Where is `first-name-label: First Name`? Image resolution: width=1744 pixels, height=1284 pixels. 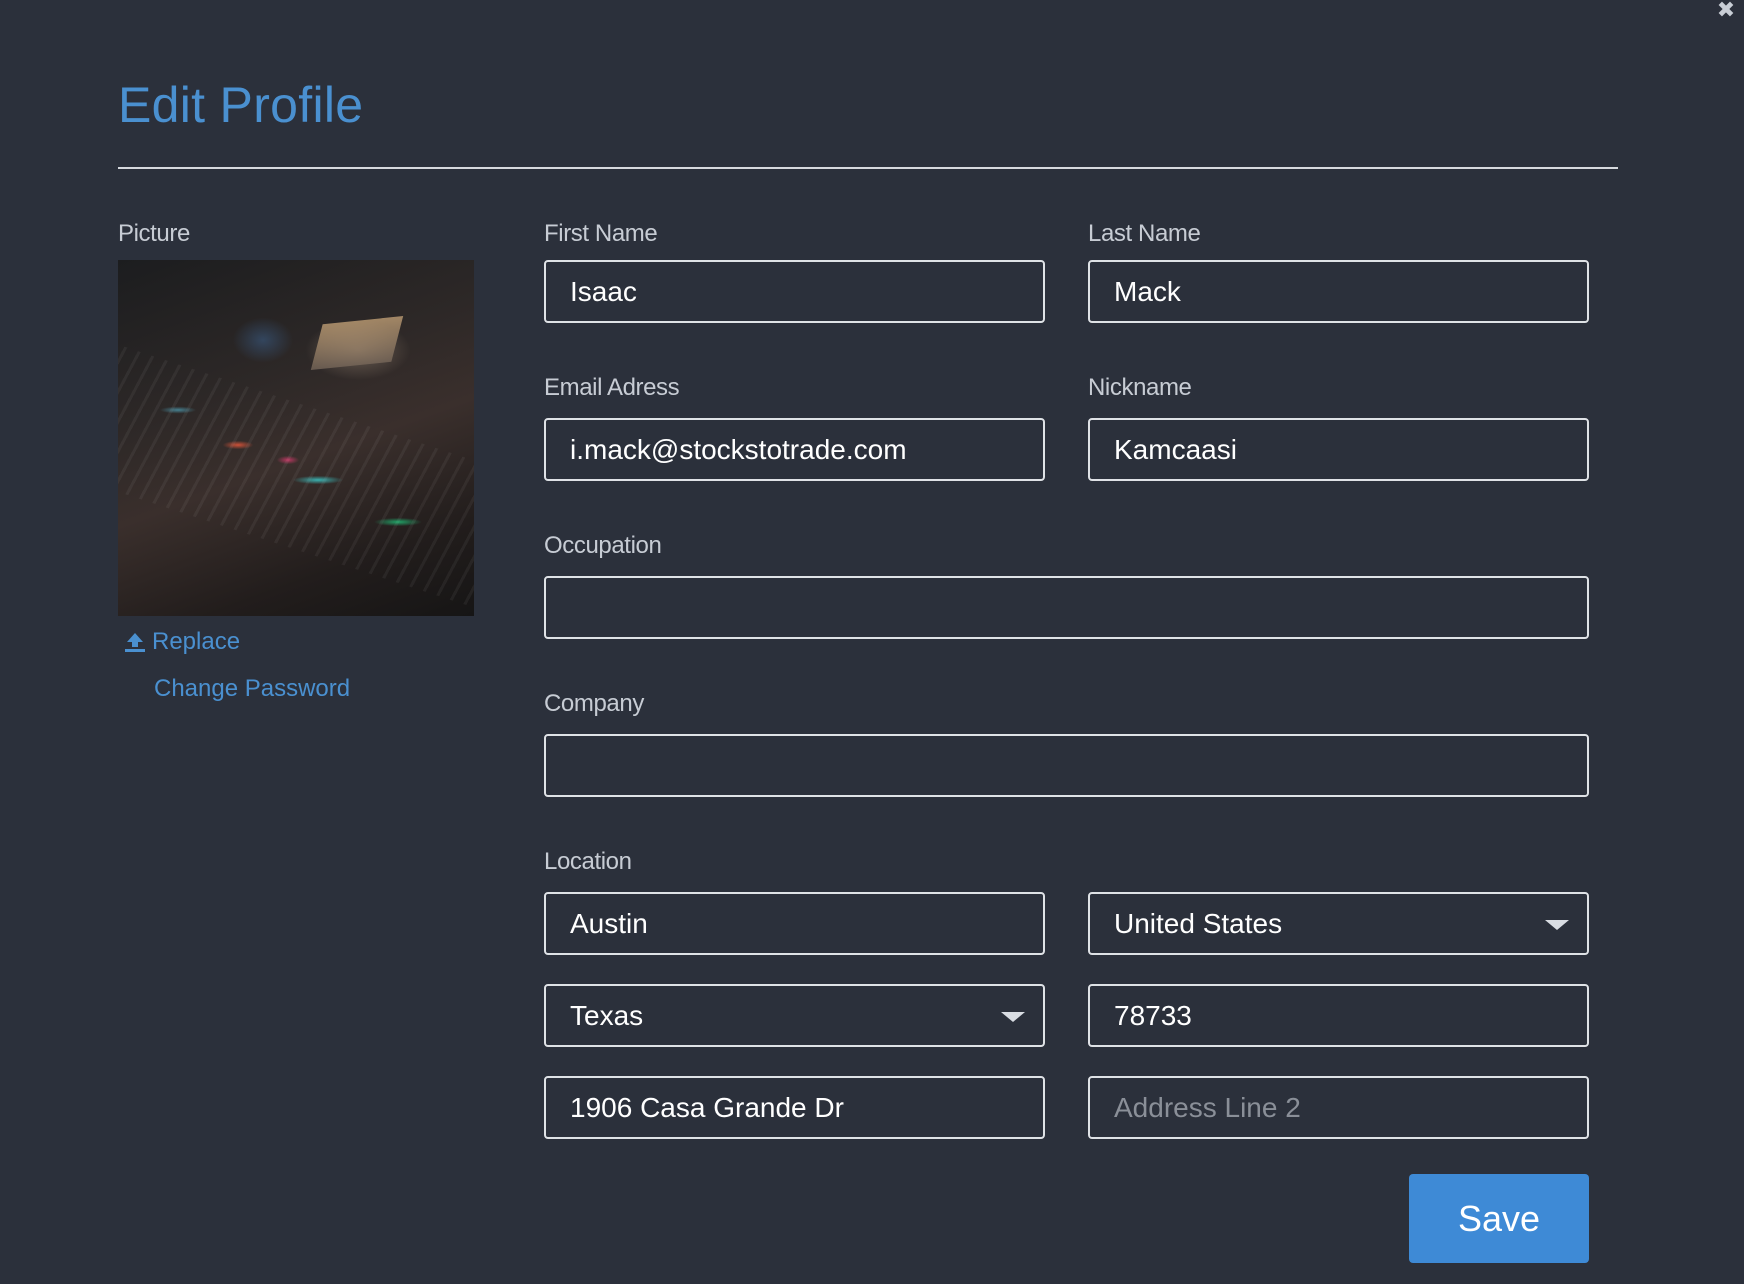 first-name-label: First Name is located at coordinates (601, 233).